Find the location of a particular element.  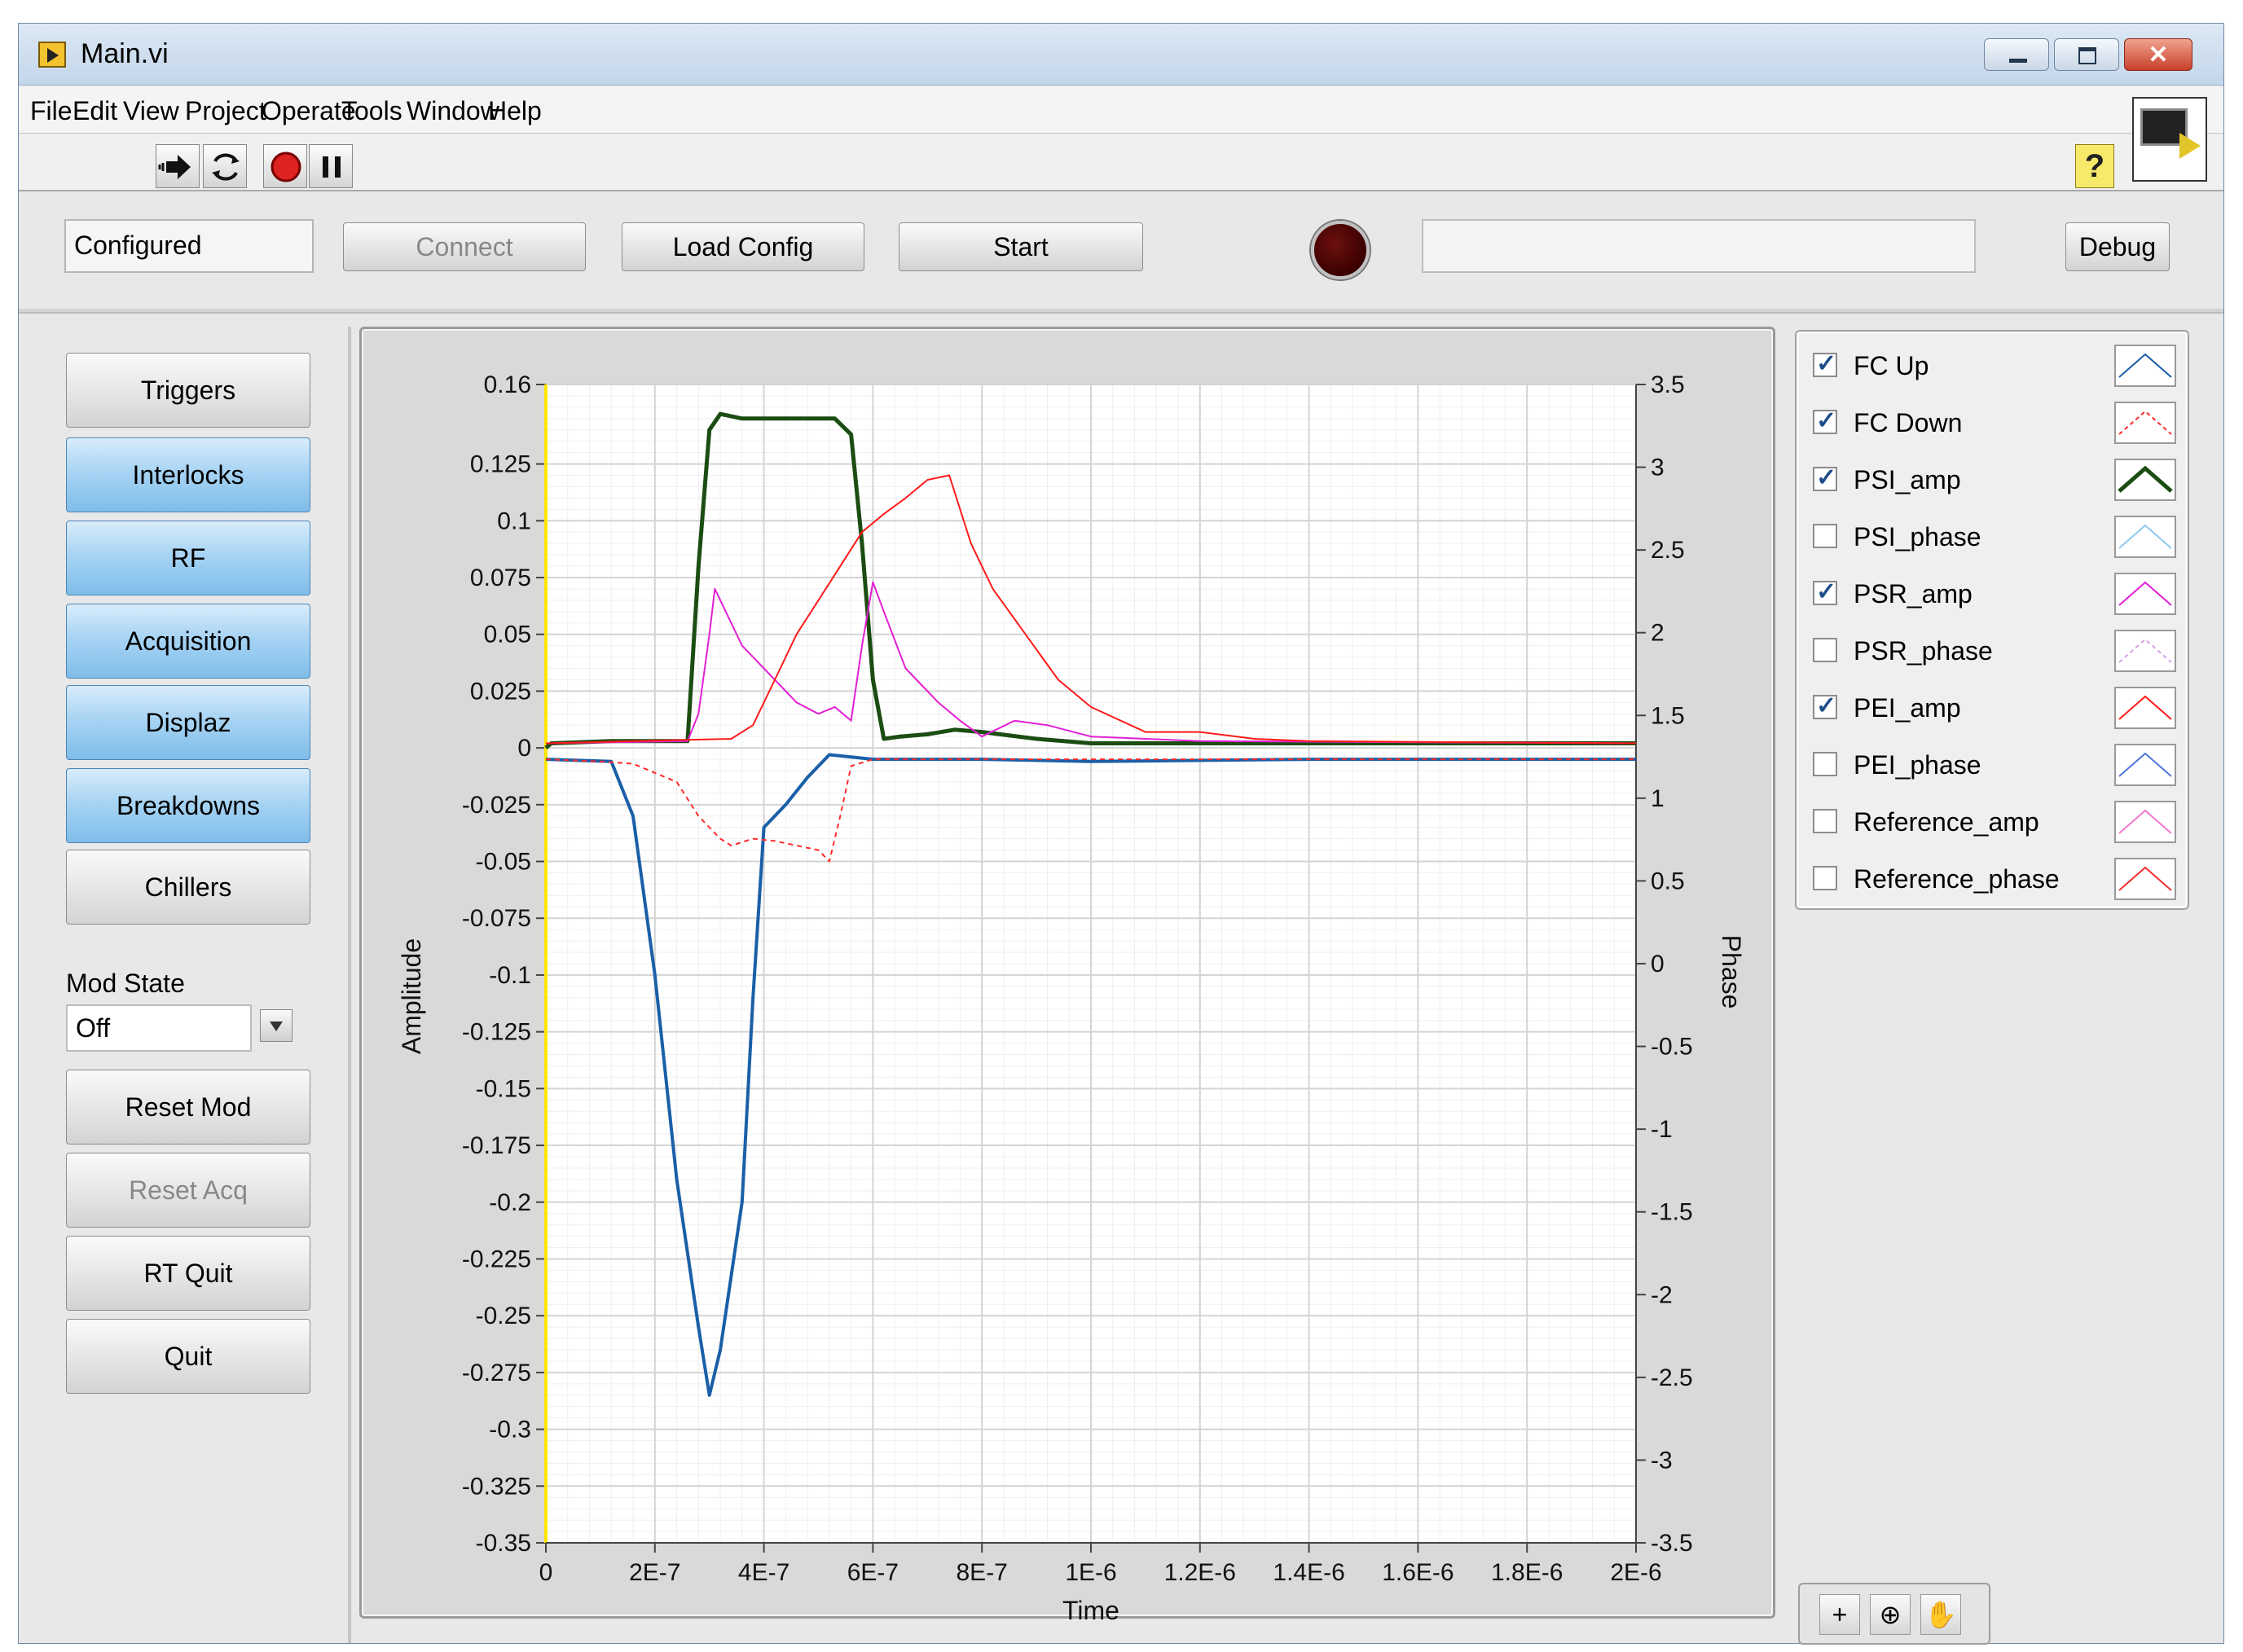

x-tick-label: 0 is located at coordinates (546, 1572).